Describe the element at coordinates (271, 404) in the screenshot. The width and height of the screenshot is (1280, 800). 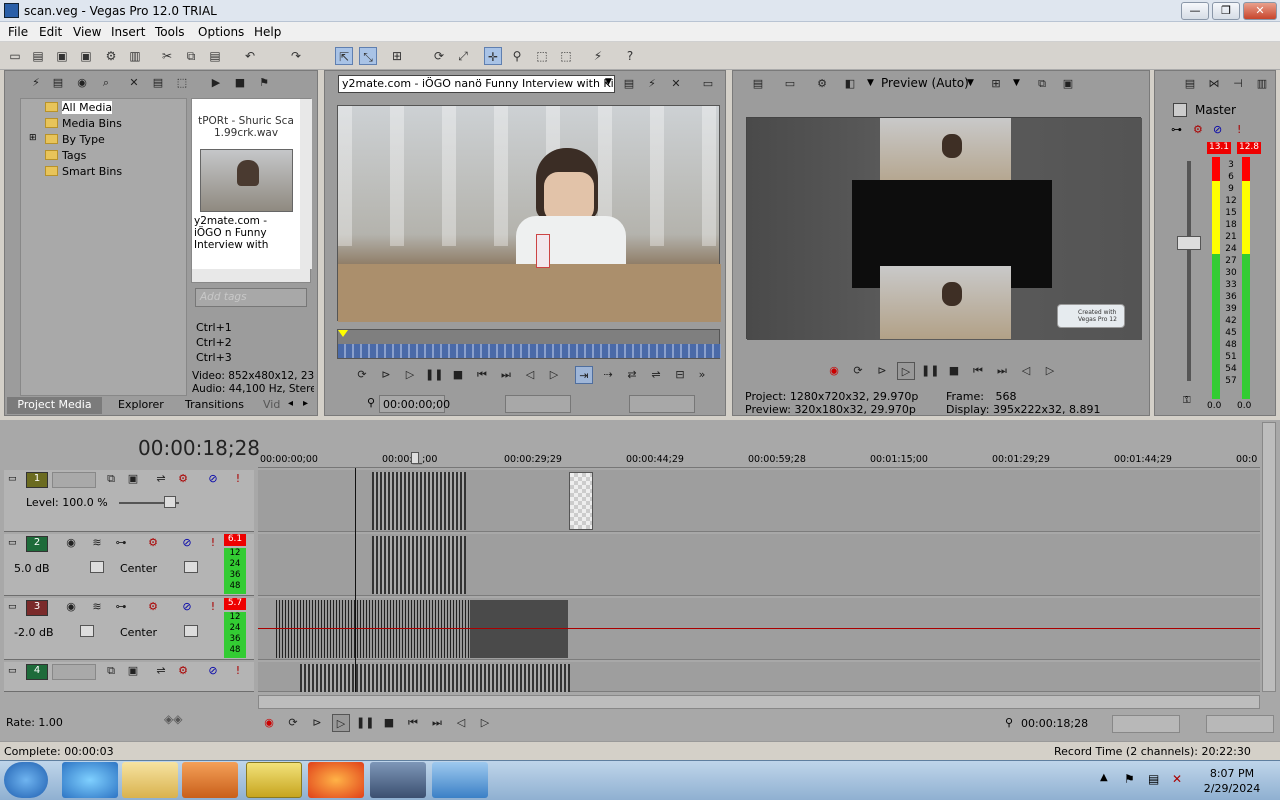
I see `tab-video-fx: Vid` at that location.